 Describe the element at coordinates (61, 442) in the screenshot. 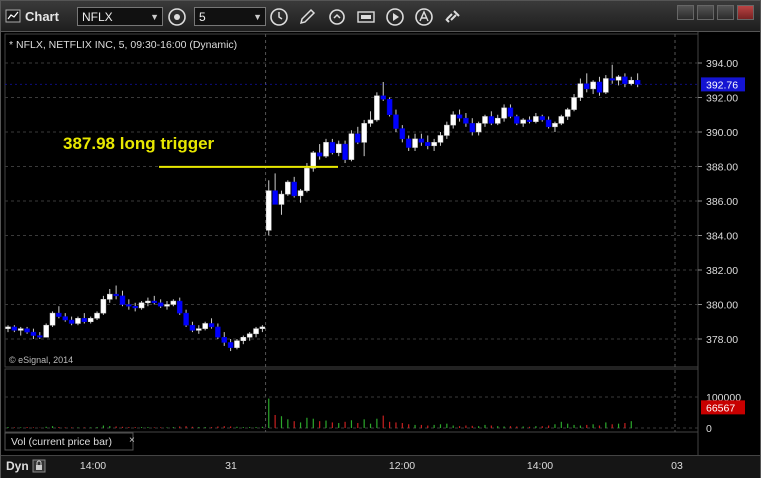

I see `volume-study-label: Vol (current price bar)` at that location.